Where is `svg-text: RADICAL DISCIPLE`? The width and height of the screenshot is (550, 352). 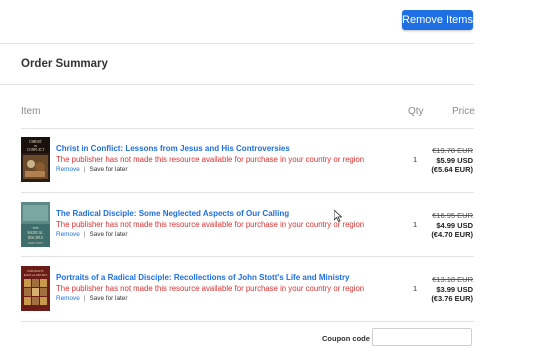 svg-text: RADICAL DISCIPLE is located at coordinates (36, 275).